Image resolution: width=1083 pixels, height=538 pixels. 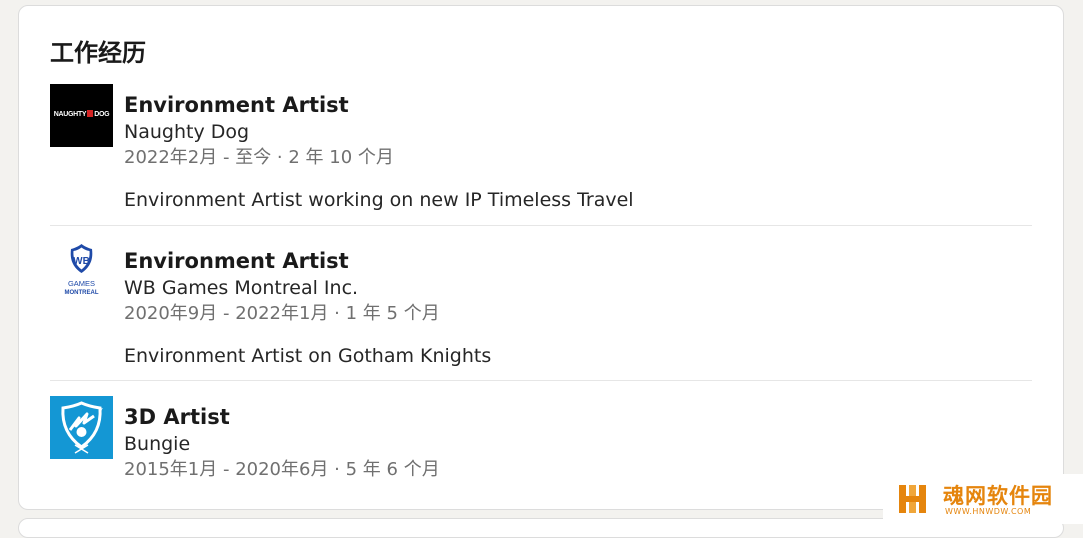 I want to click on naughty-dog-logo-text: NAUGHTY DOG, so click(x=81, y=114).